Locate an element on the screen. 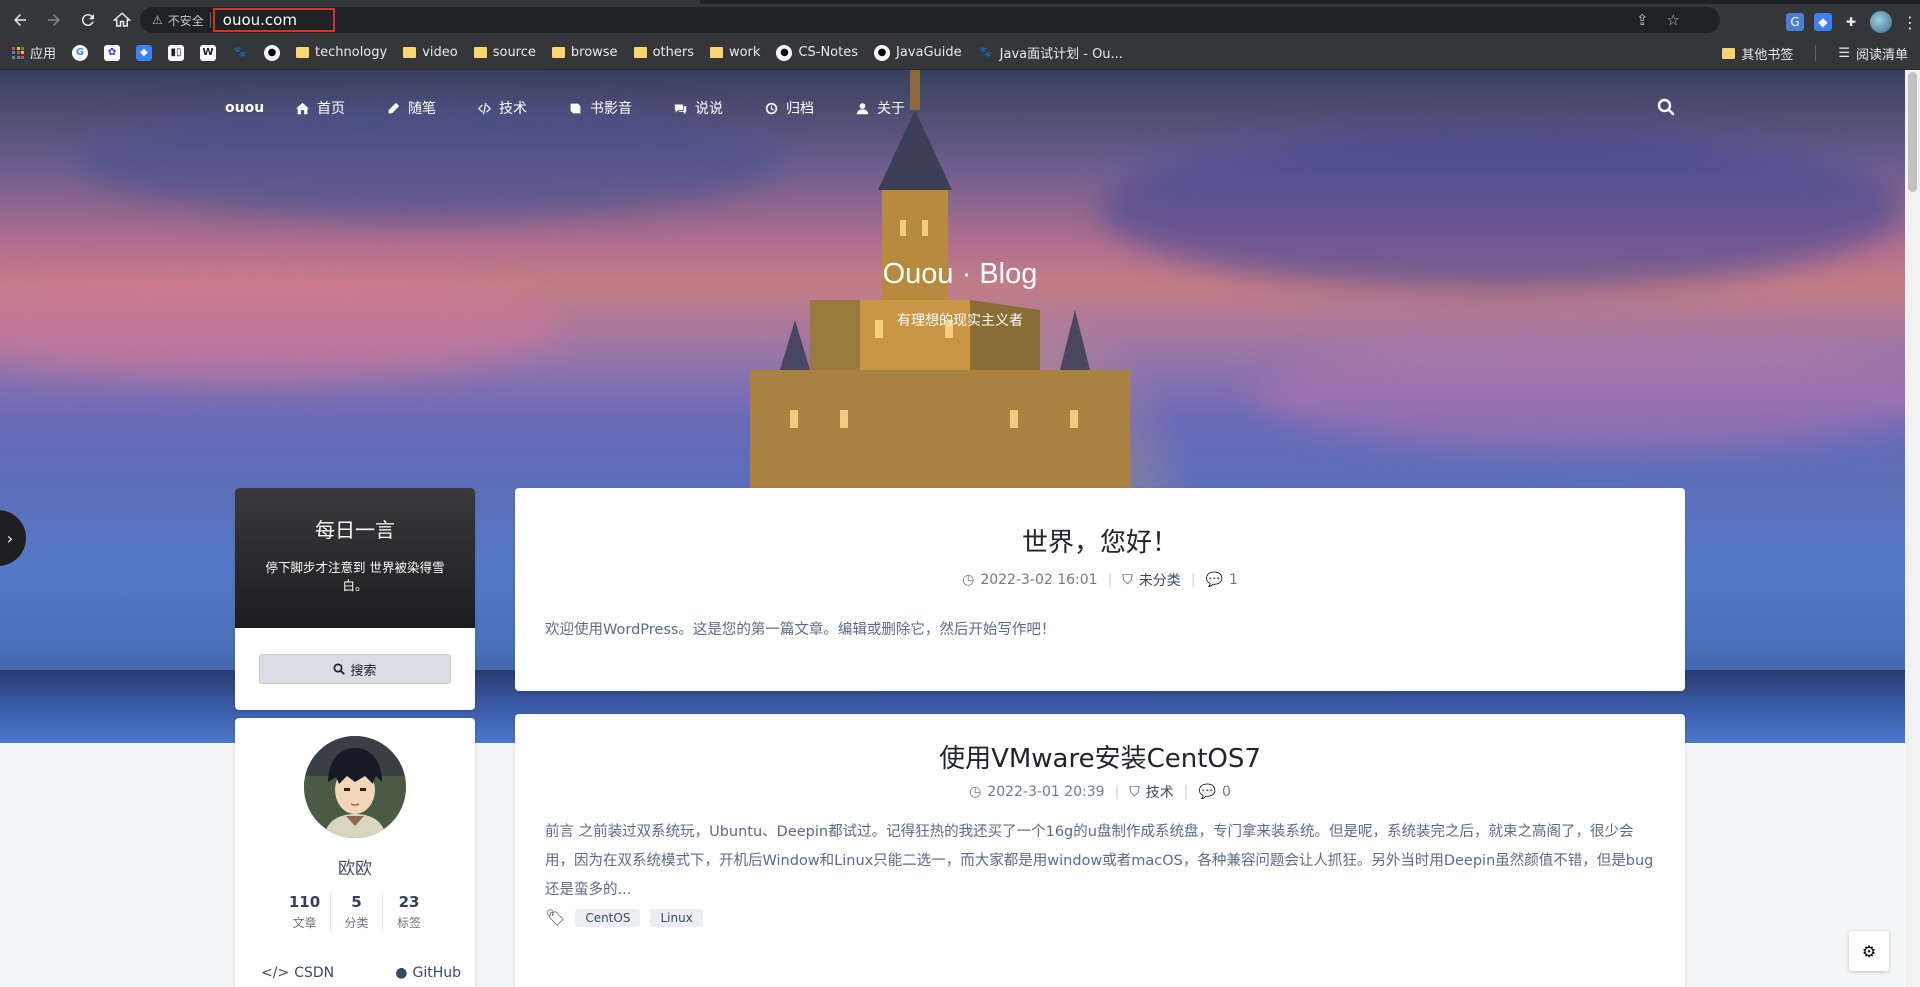  arrow-left-icon is located at coordinates (20, 20).